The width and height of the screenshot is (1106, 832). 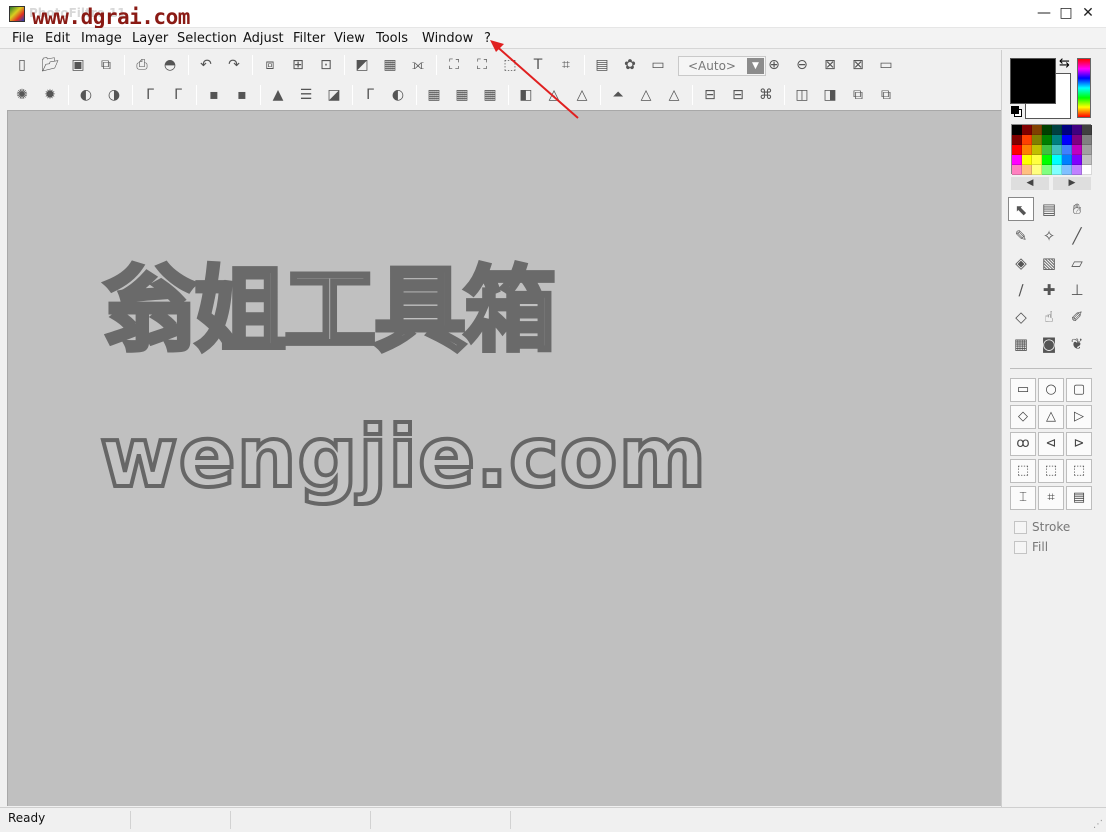 I want to click on external-icon: ⧉, so click(x=858, y=95).